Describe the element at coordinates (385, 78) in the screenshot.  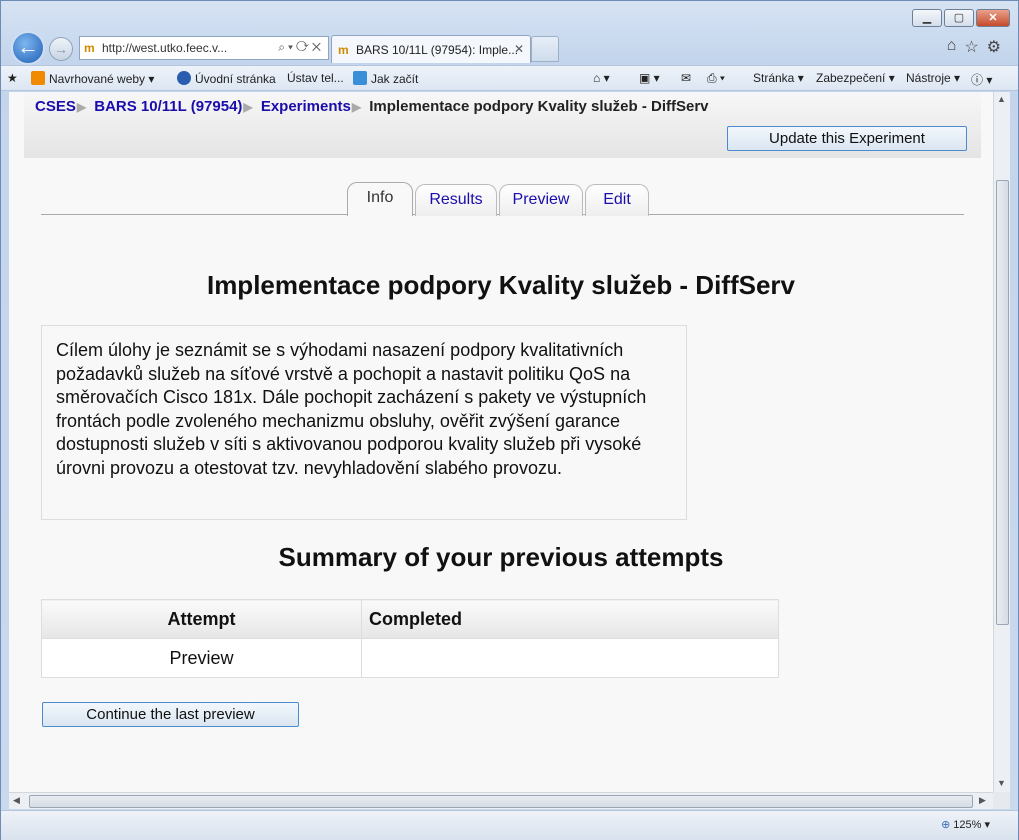
I see `favorite-getting-started: Jak začít` at that location.